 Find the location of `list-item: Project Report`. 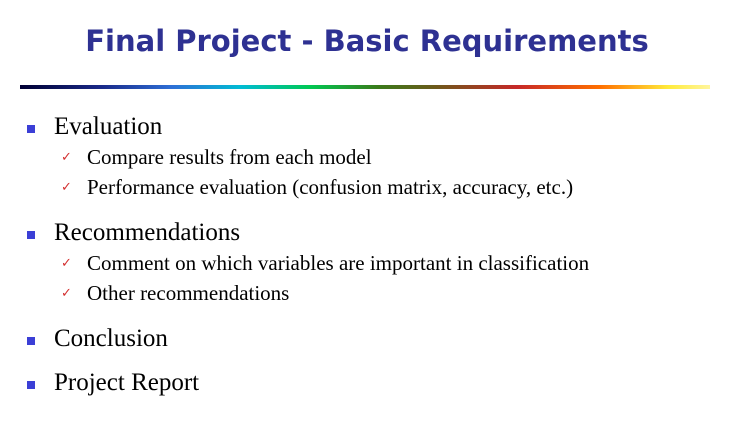

list-item: Project Report is located at coordinates (370, 383).